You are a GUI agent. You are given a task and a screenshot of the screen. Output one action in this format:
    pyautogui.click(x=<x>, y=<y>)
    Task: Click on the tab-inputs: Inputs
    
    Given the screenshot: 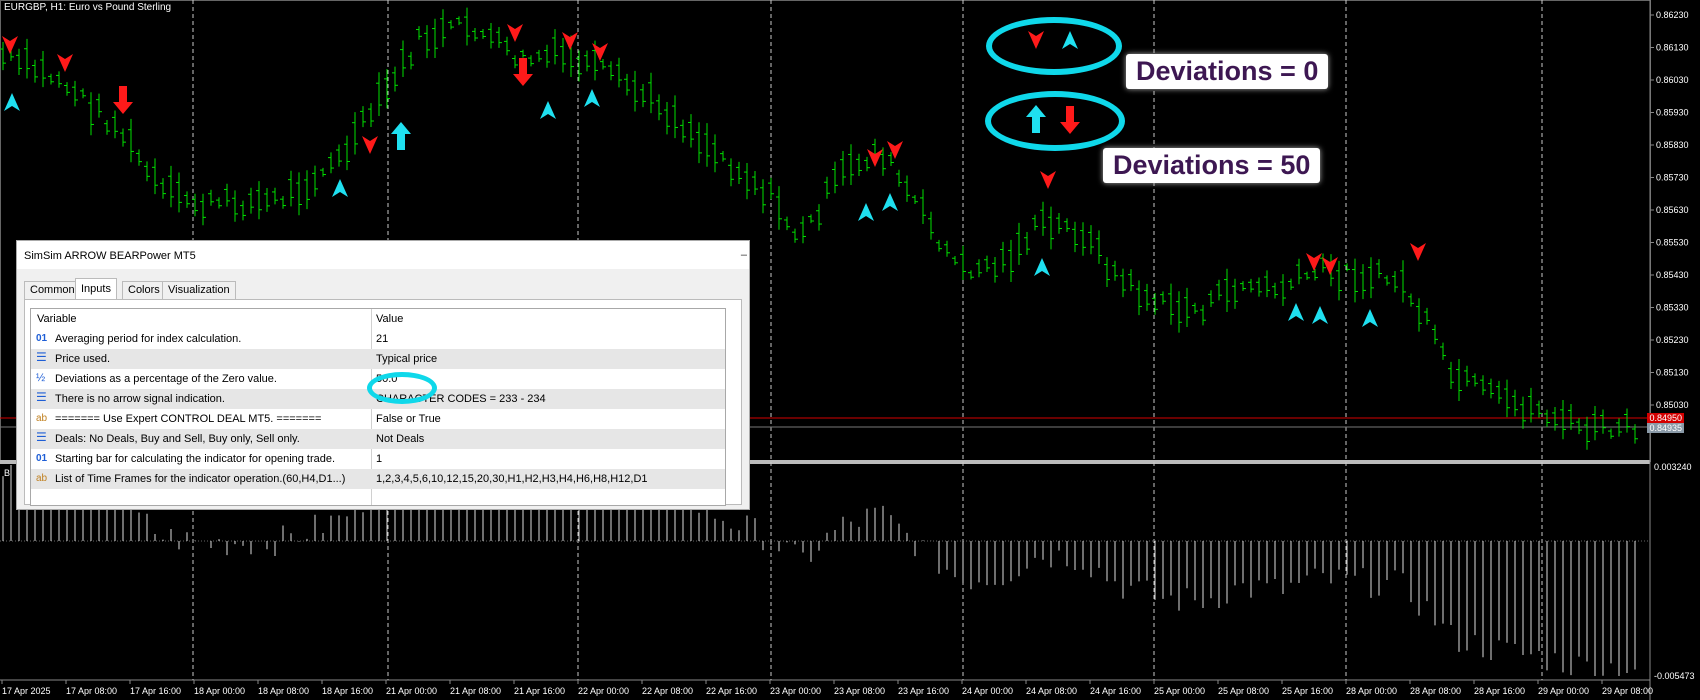 What is the action you would take?
    pyautogui.click(x=96, y=289)
    